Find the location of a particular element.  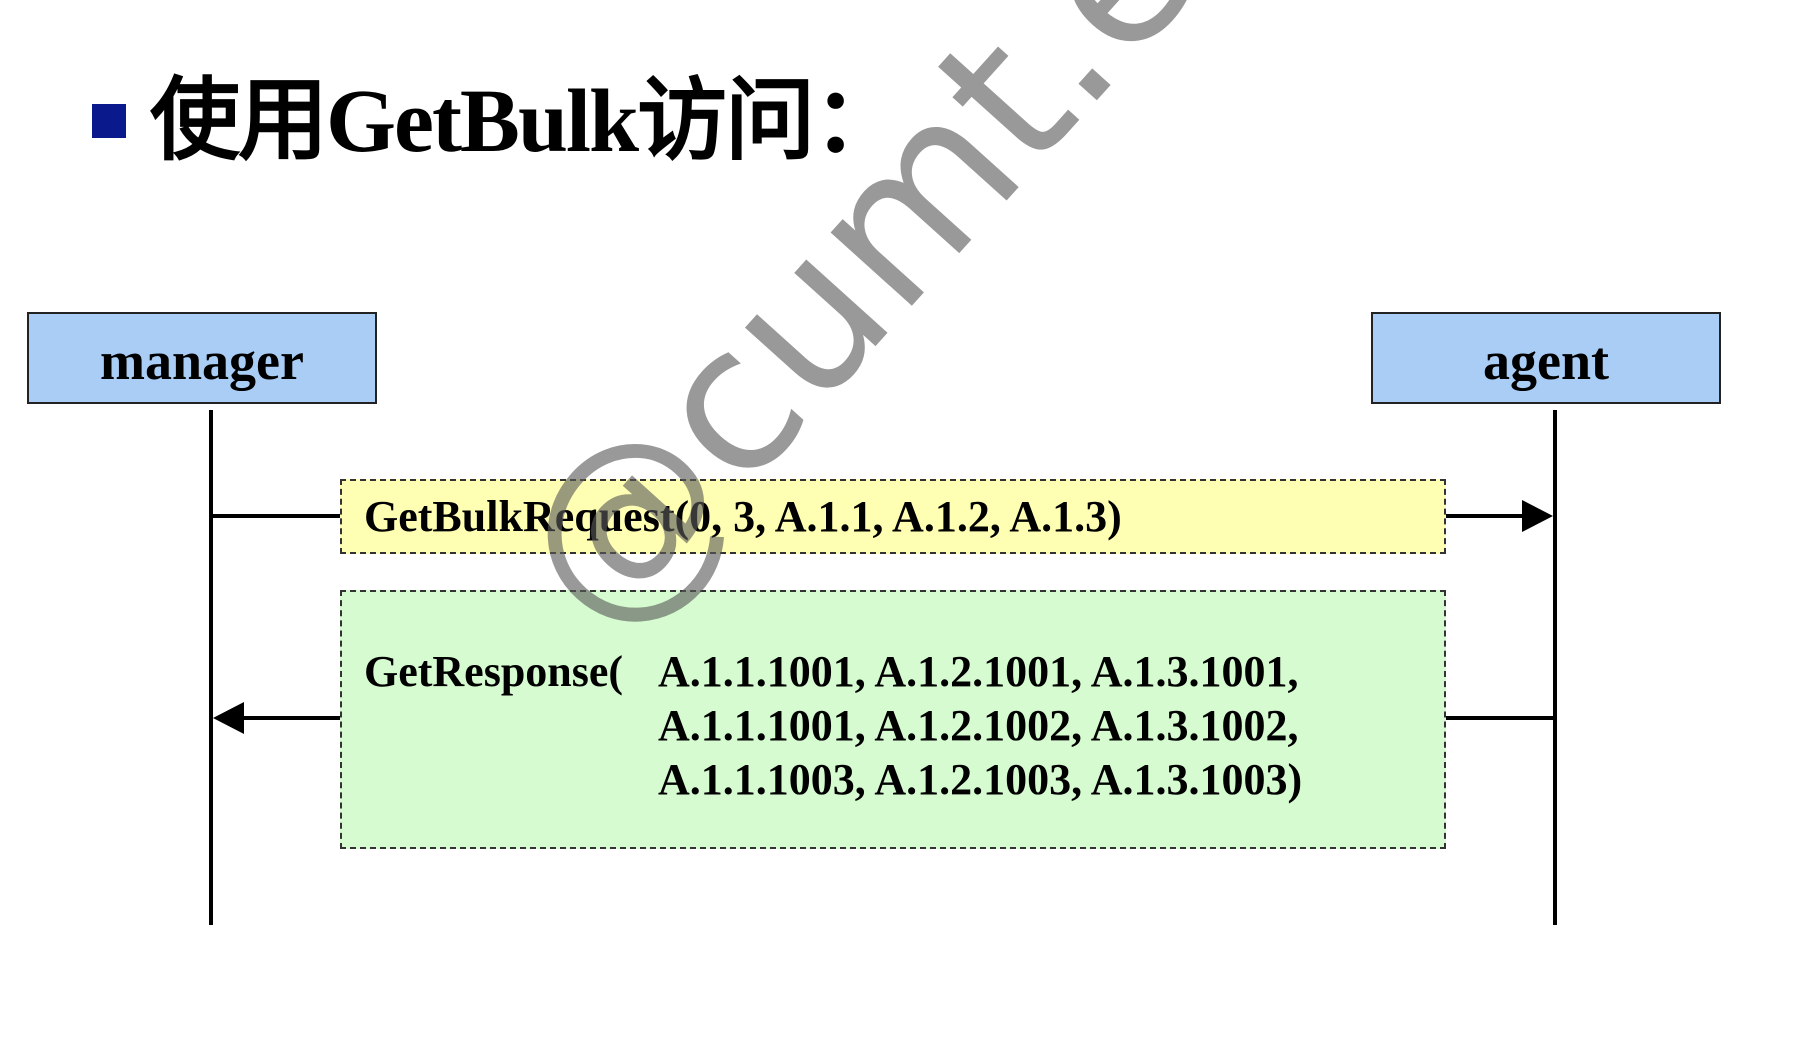

lifeline-manager is located at coordinates (211, 667).